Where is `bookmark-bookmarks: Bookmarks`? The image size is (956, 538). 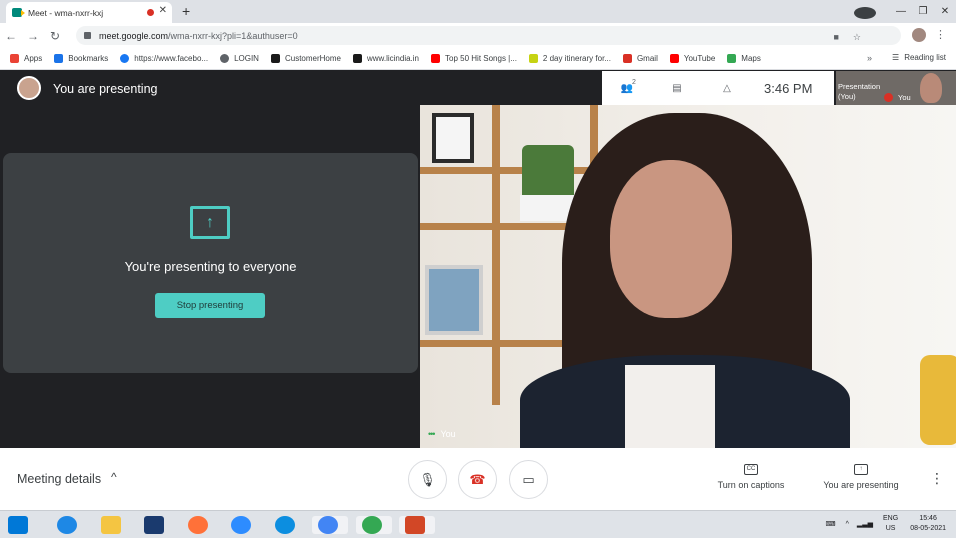
bookmark-bookmarks: Bookmarks is located at coordinates (81, 58).